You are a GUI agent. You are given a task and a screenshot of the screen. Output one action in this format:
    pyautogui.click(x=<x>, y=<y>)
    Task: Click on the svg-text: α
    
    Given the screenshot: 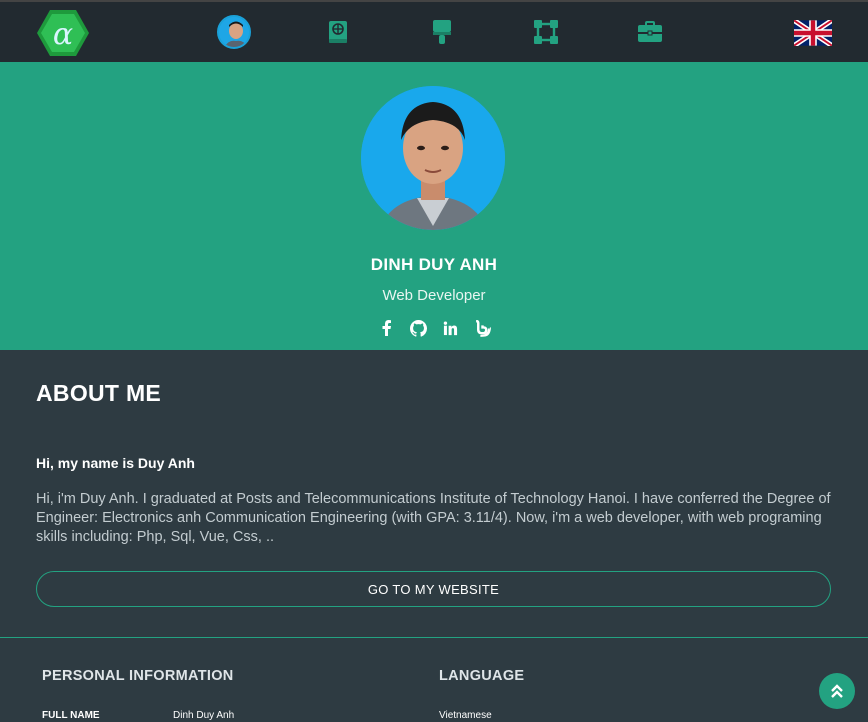 What is the action you would take?
    pyautogui.click(x=63, y=34)
    